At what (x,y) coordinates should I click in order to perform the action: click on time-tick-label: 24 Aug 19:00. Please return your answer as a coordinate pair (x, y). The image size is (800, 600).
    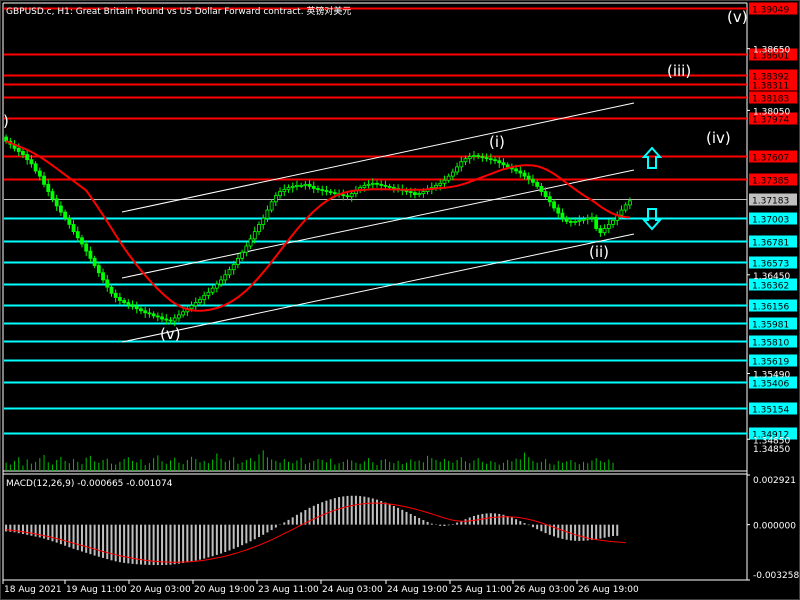
    Looking at the image, I should click on (417, 590).